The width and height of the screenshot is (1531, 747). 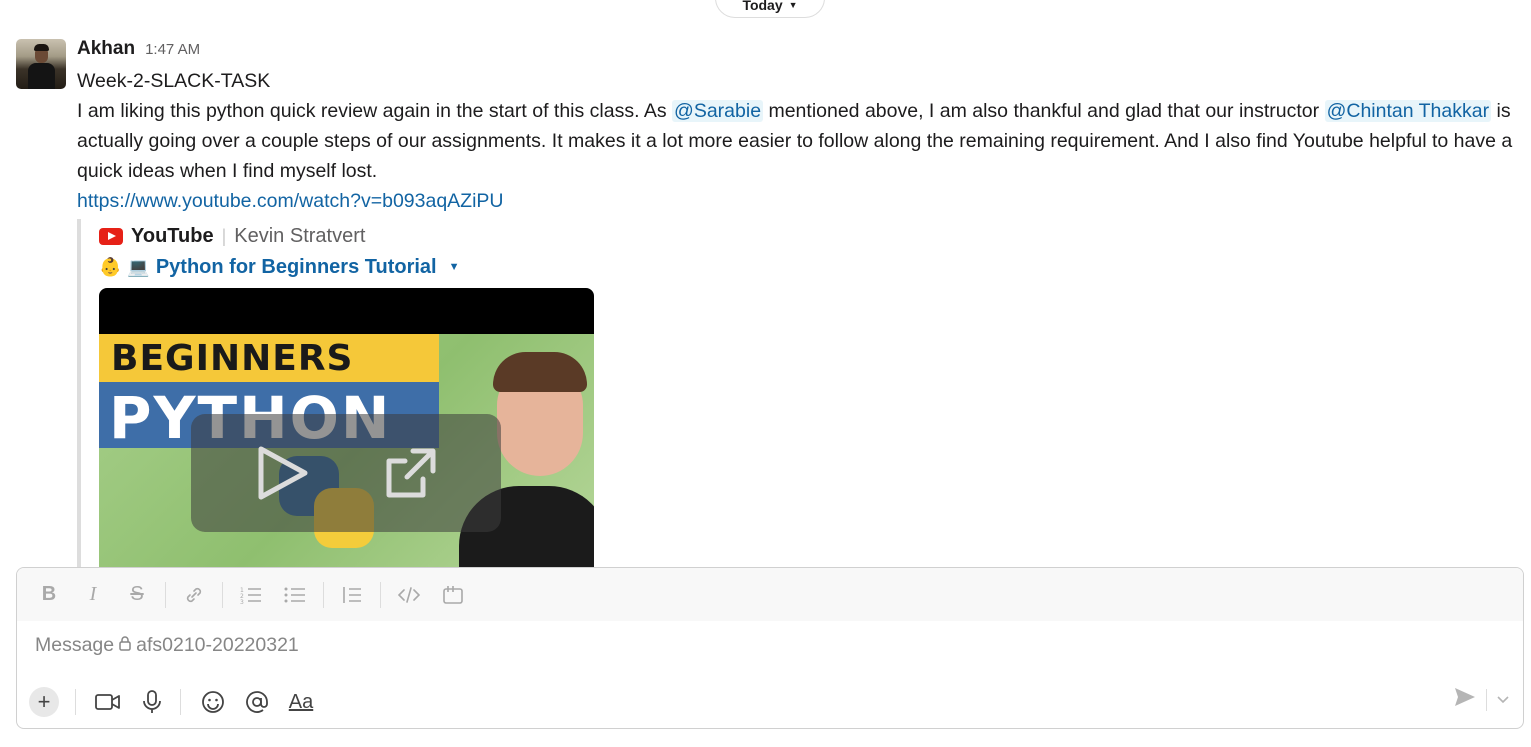 I want to click on plus-icon: +, so click(x=44, y=702).